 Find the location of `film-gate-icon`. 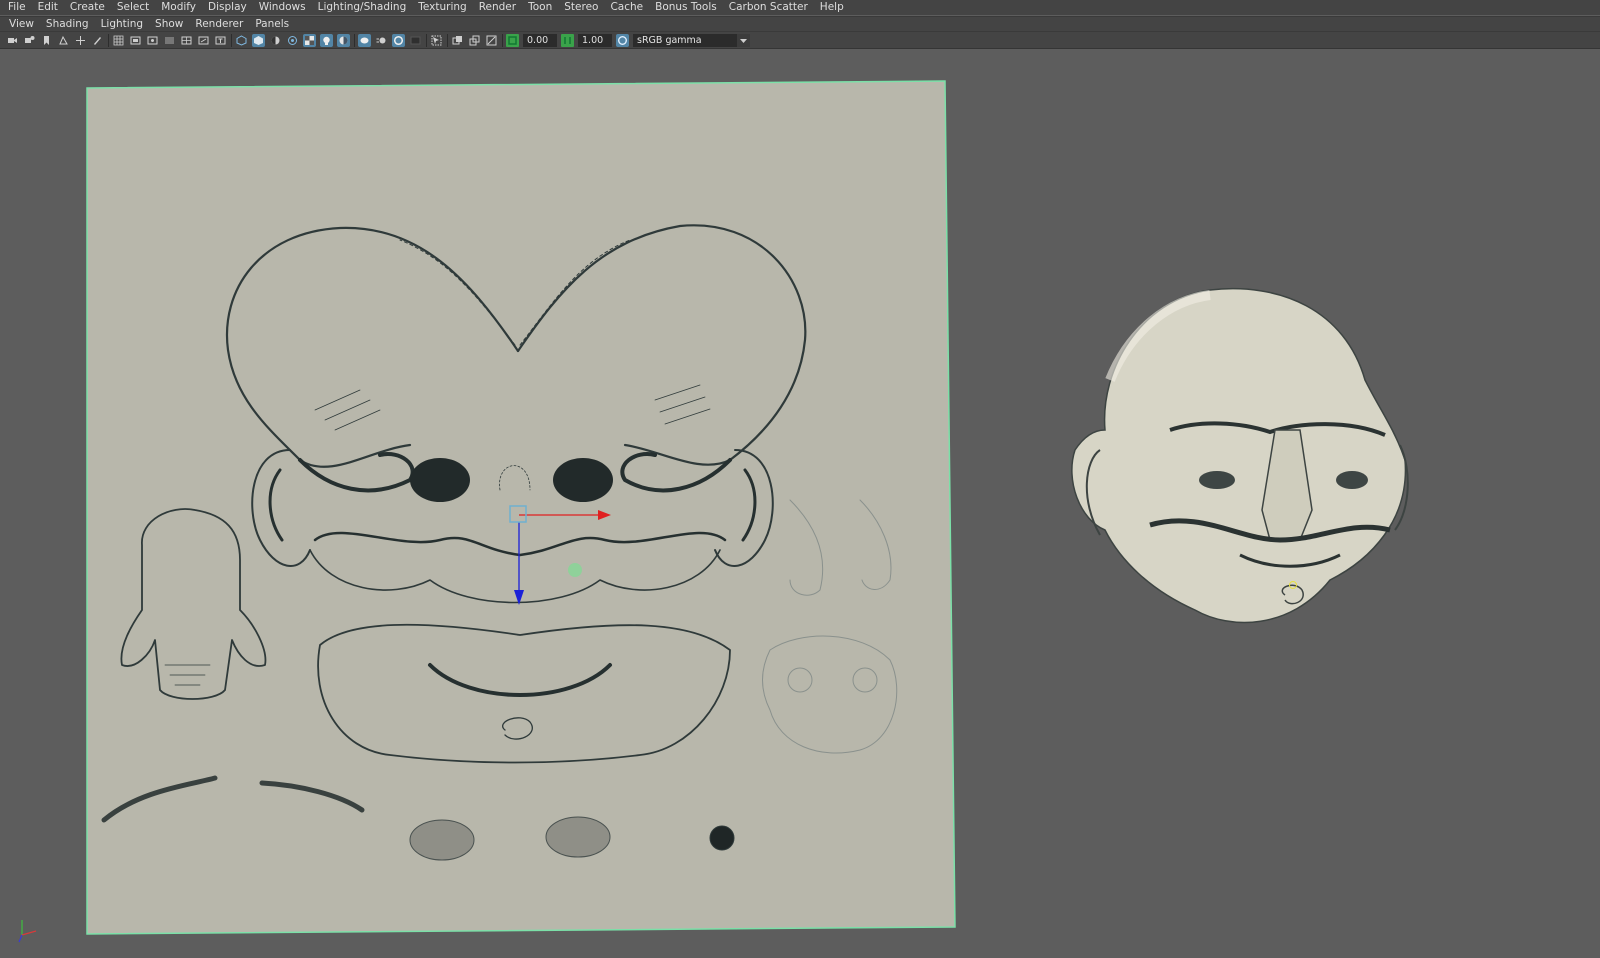

film-gate-icon is located at coordinates (135, 40).